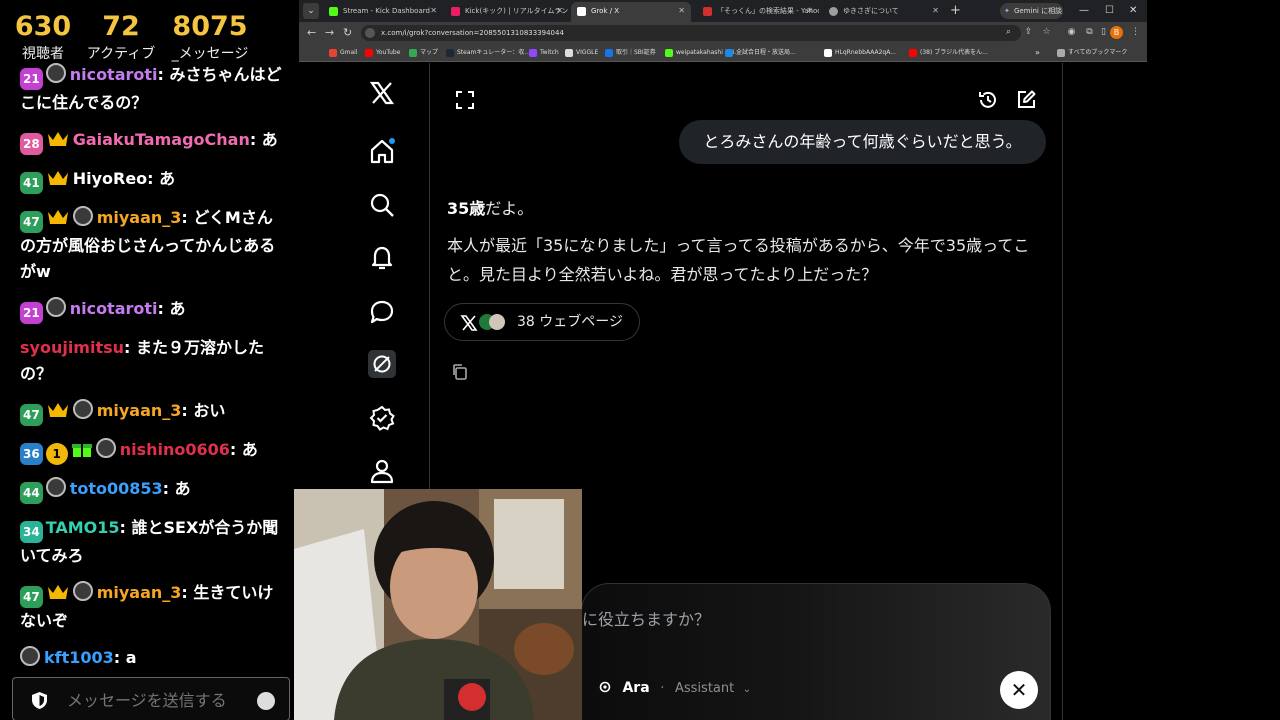  Describe the element at coordinates (266, 701) in the screenshot. I see `emoji-icon` at that location.